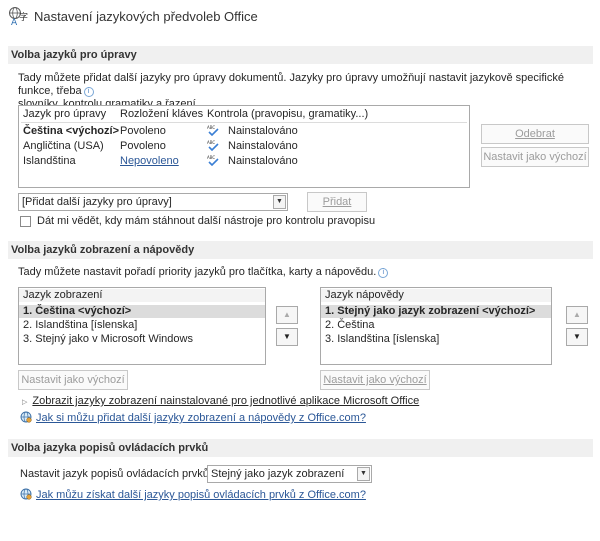 This screenshot has width=600, height=541. What do you see at coordinates (300, 448) in the screenshot?
I see `section-screentip-language: Volba jazyka popisů ovládacích prvků` at bounding box center [300, 448].